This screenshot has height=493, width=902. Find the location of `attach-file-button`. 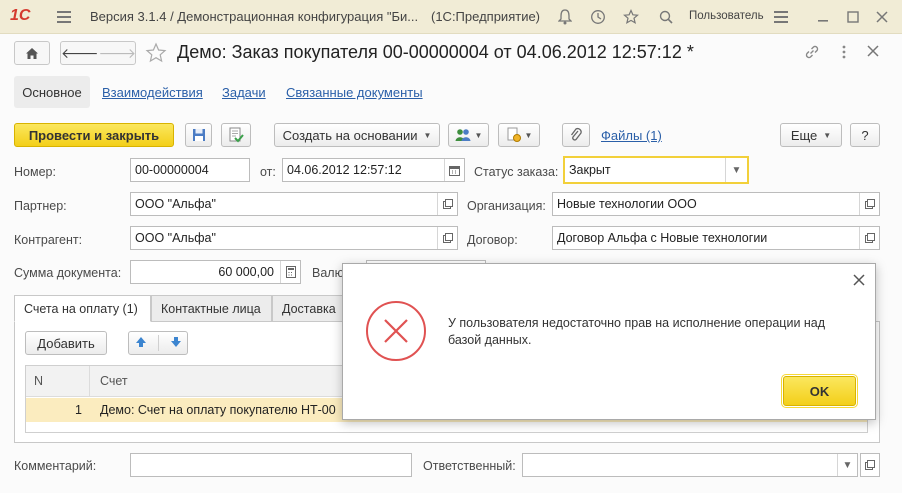

attach-file-button is located at coordinates (576, 135).